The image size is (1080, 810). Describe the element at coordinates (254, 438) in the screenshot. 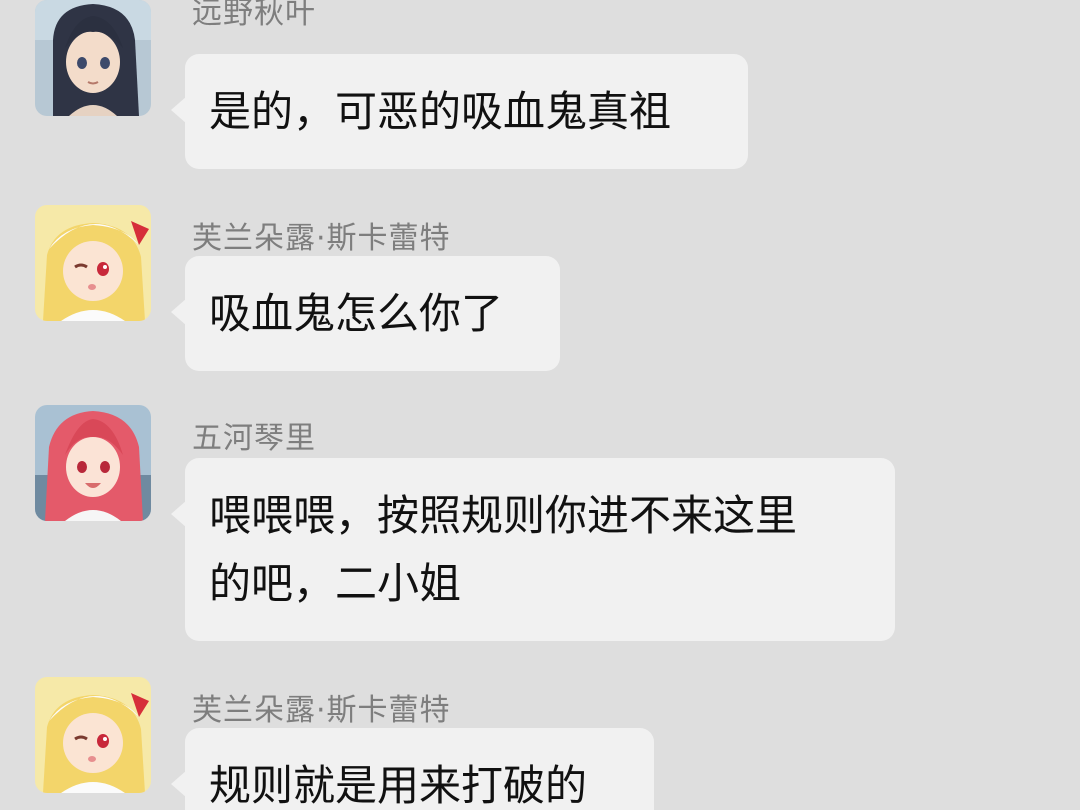

I see `sender-name: 五河琴里` at that location.